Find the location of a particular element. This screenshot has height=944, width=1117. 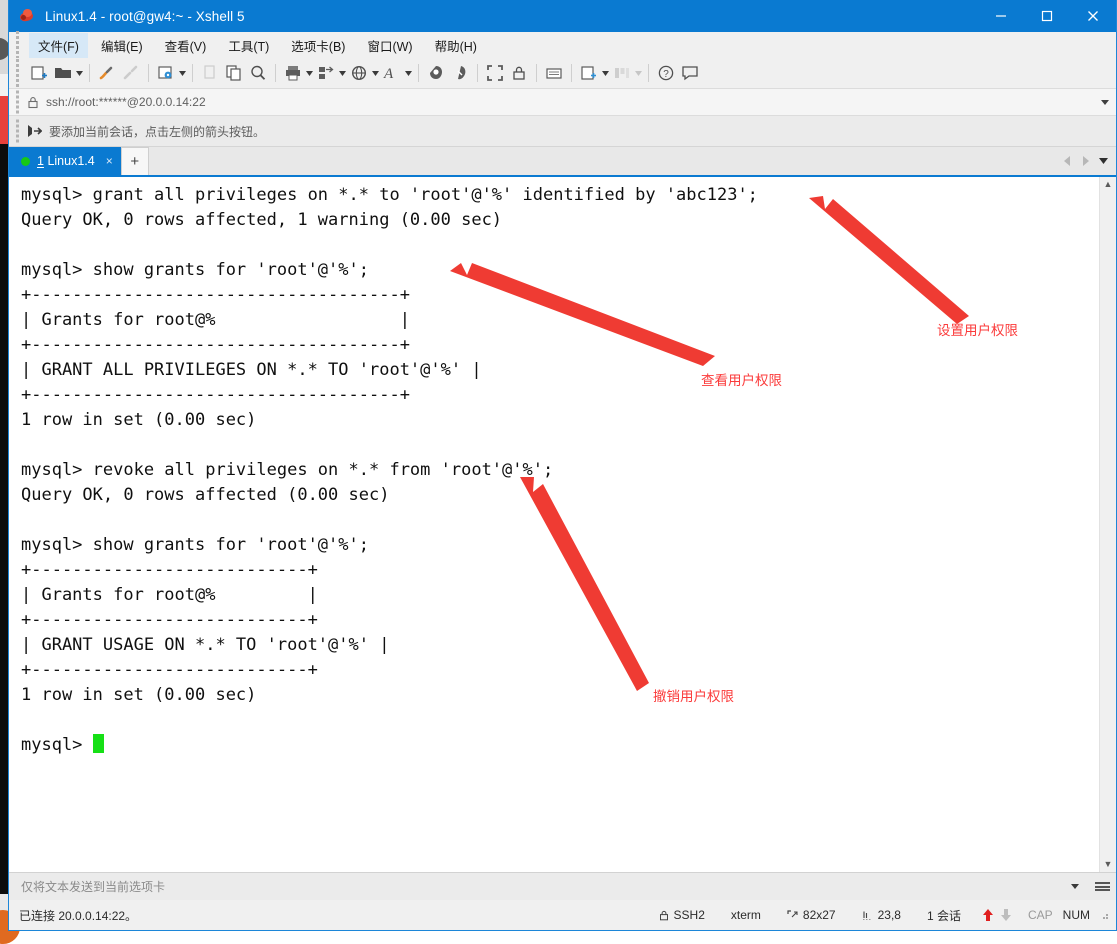

session-hint-bar: 要添加当前会话，点击左侧的箭头按钮。 is located at coordinates (562, 131).